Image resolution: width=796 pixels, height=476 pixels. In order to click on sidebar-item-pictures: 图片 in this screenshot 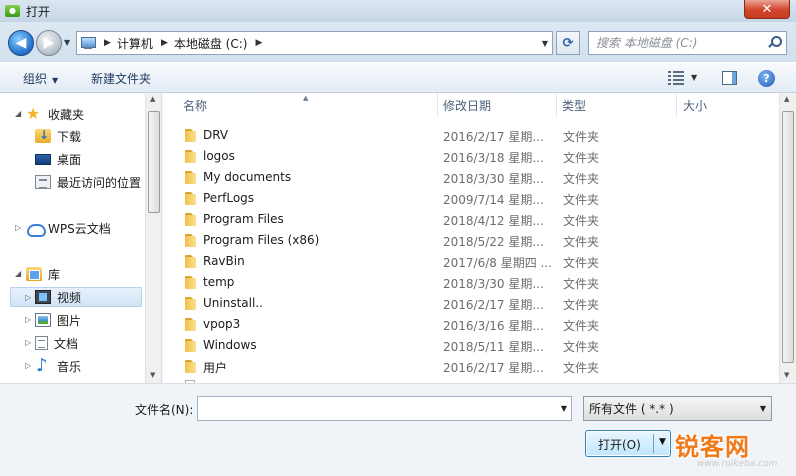, I will do `click(58, 320)`.